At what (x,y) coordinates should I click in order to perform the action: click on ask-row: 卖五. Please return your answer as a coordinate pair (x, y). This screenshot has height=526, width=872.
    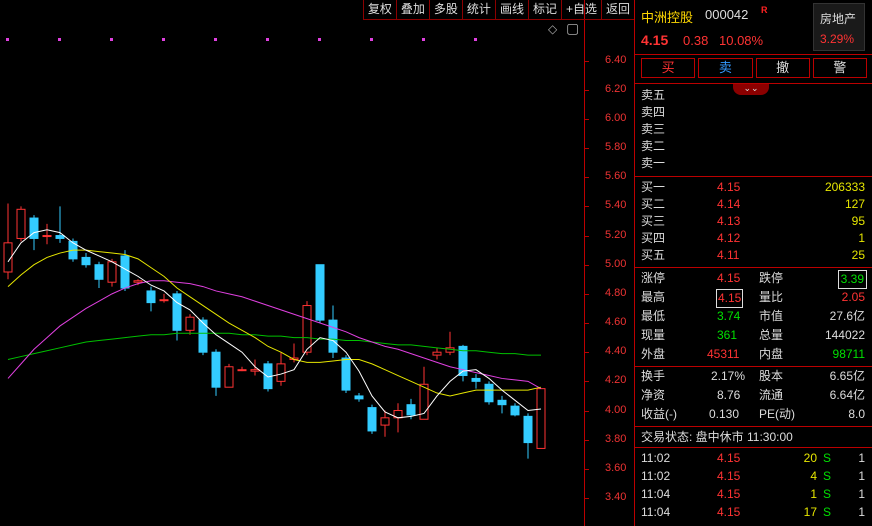
    Looking at the image, I should click on (753, 95).